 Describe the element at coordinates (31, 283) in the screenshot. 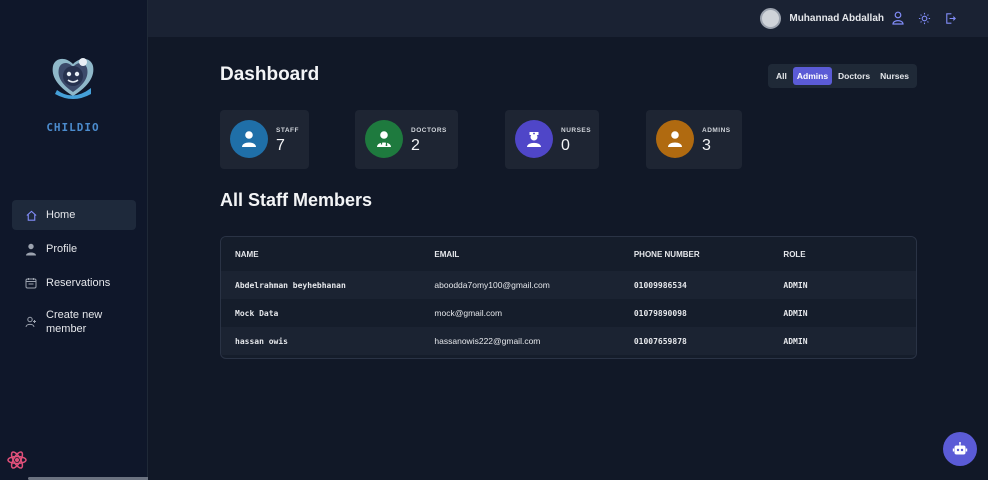

I see `calendar-icon` at that location.